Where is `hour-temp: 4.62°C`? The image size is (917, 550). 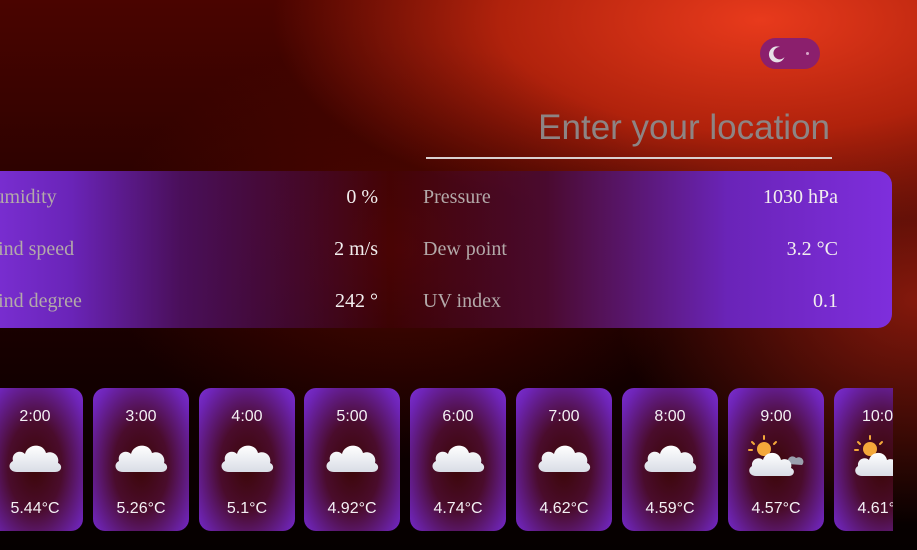
hour-temp: 4.62°C is located at coordinates (564, 508).